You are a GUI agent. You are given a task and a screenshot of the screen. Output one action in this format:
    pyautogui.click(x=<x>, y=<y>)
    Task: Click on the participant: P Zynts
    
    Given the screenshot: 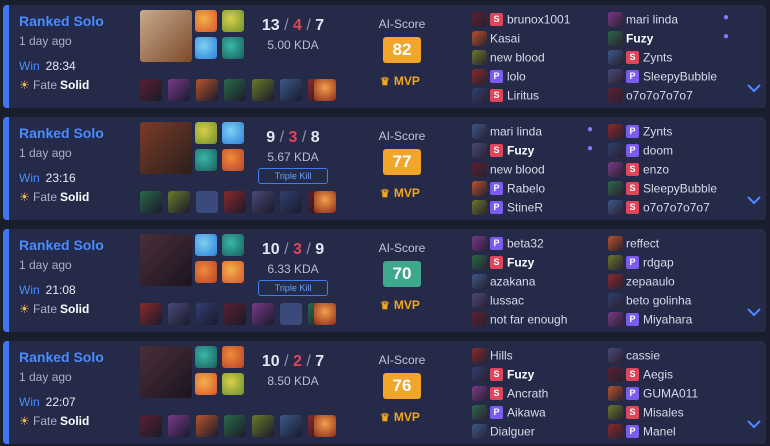 What is the action you would take?
    pyautogui.click(x=640, y=131)
    